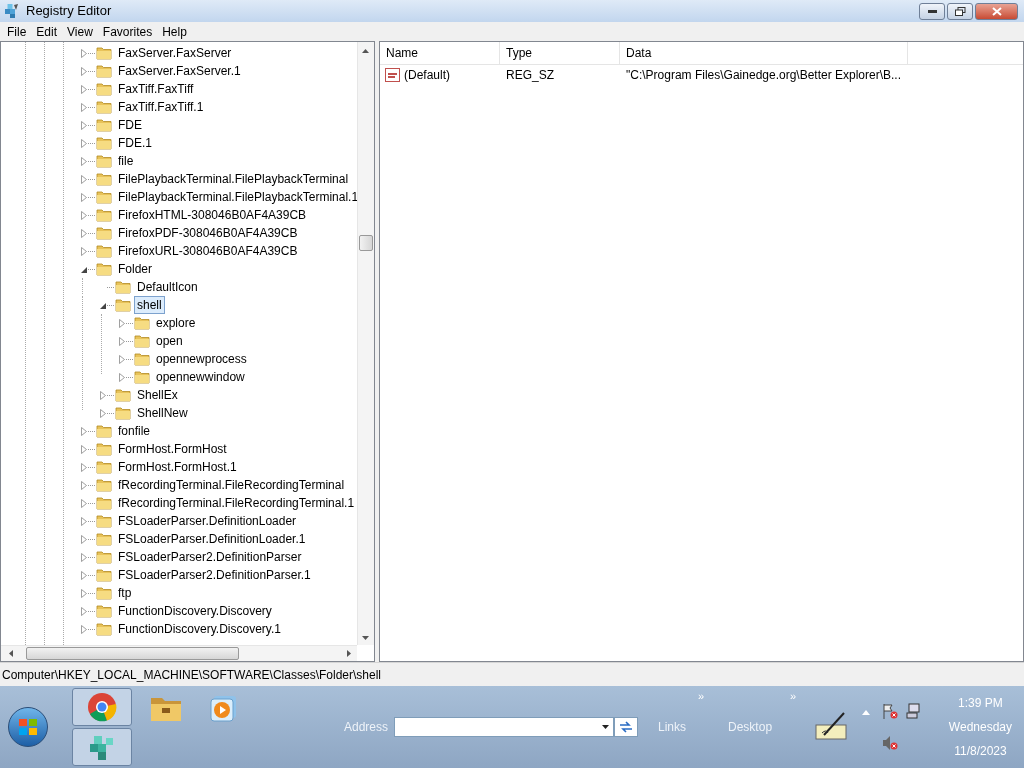 This screenshot has width=1024, height=768. Describe the element at coordinates (172, 449) in the screenshot. I see `registry-key: FormHost.FormHost` at that location.